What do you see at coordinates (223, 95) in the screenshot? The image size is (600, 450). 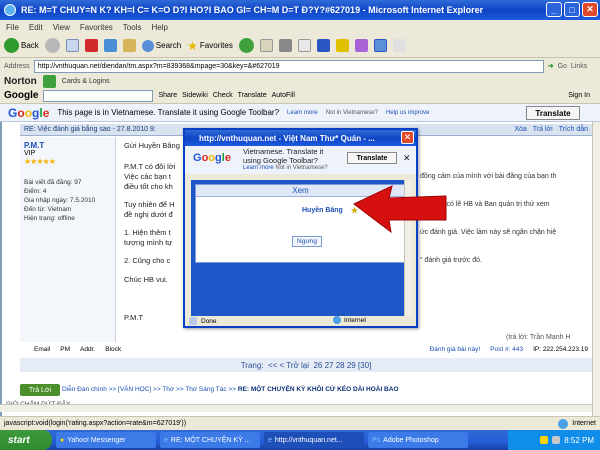 I see `check-button: Check` at bounding box center [223, 95].